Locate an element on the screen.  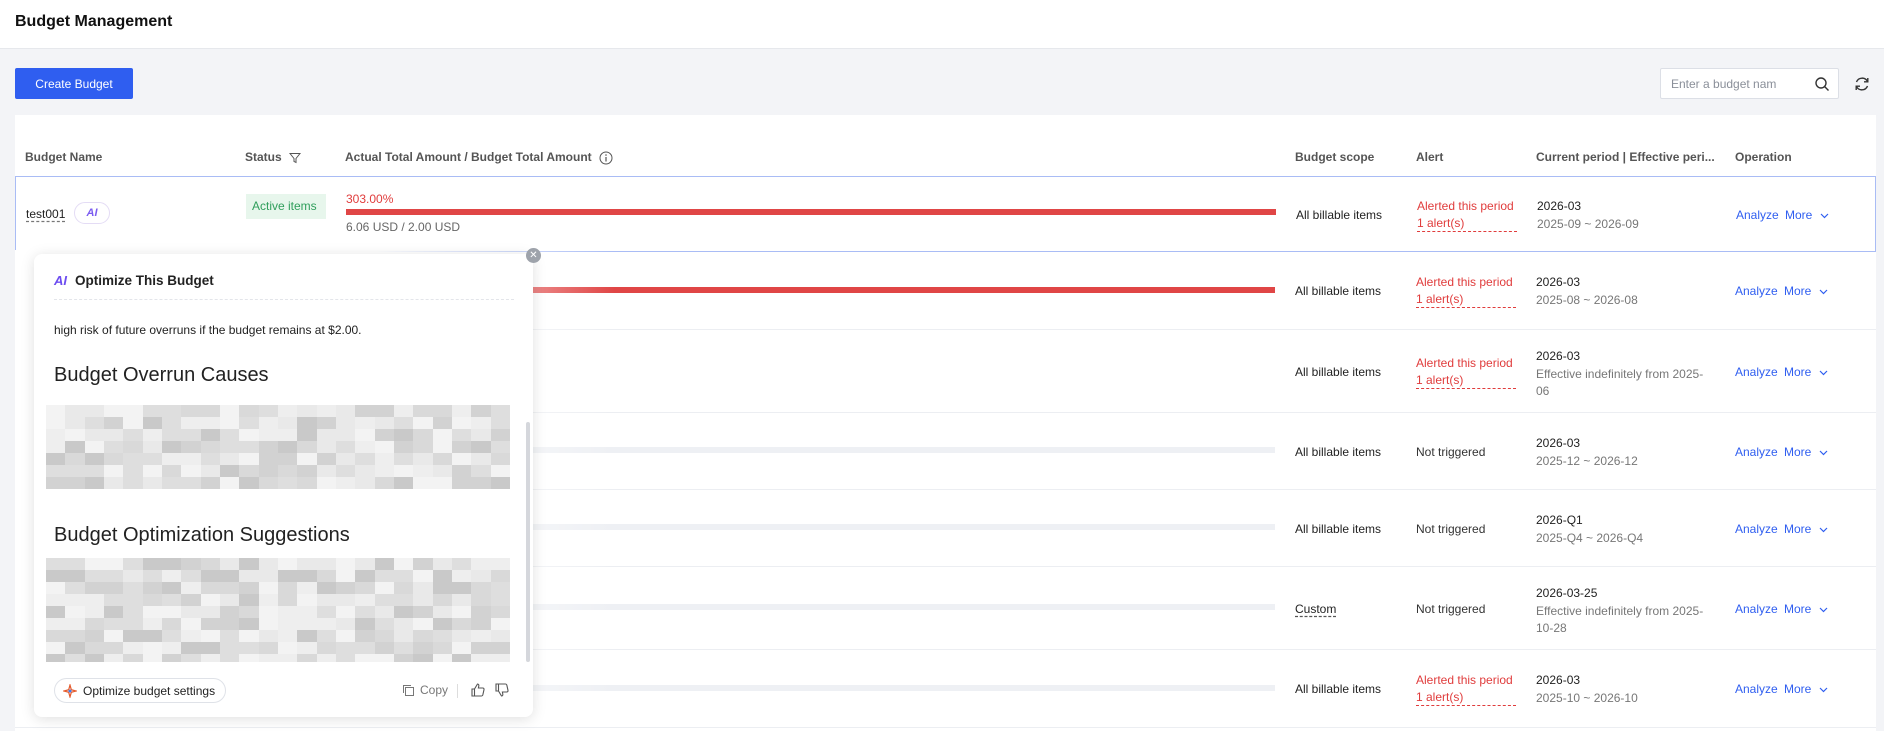
copy-label: Copy is located at coordinates (434, 690).